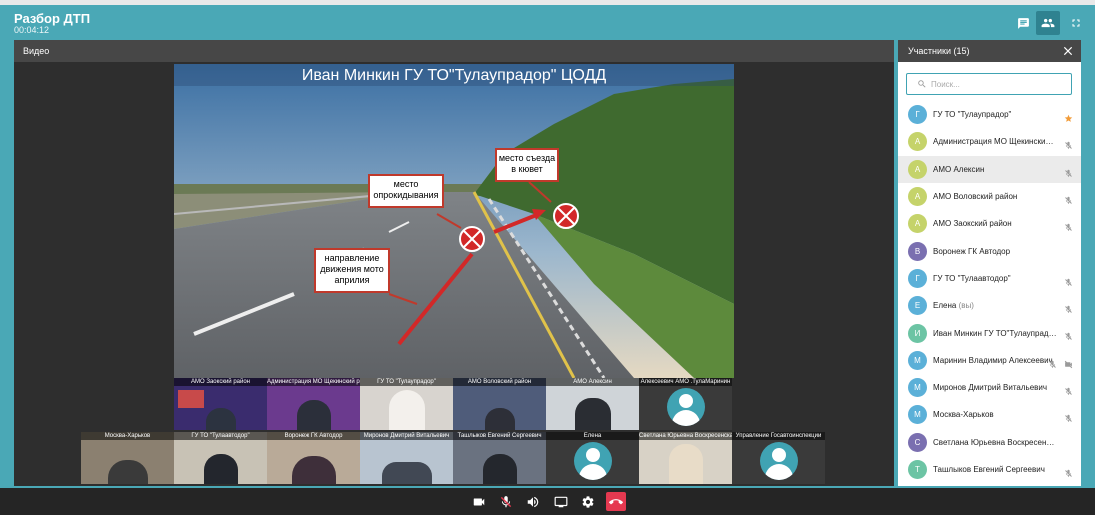 Image resolution: width=1095 pixels, height=515 pixels. I want to click on emblem-icon, so click(191, 399).